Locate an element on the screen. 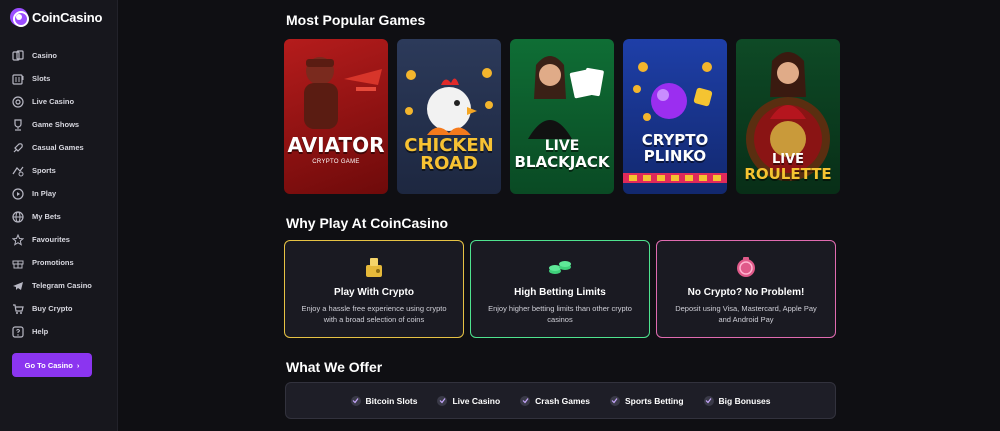  sidebar-item-casual-games: Casual Games is located at coordinates (64, 147).